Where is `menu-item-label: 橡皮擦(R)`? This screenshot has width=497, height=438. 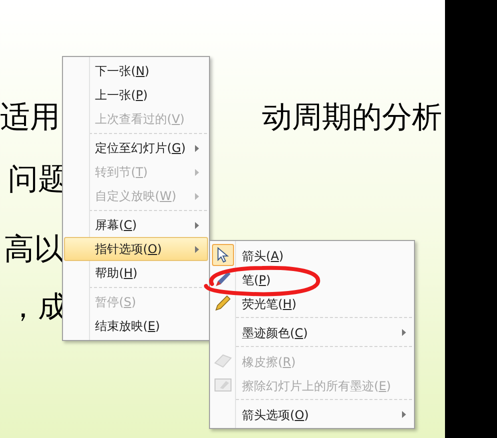
menu-item-label: 橡皮擦(R) is located at coordinates (269, 362).